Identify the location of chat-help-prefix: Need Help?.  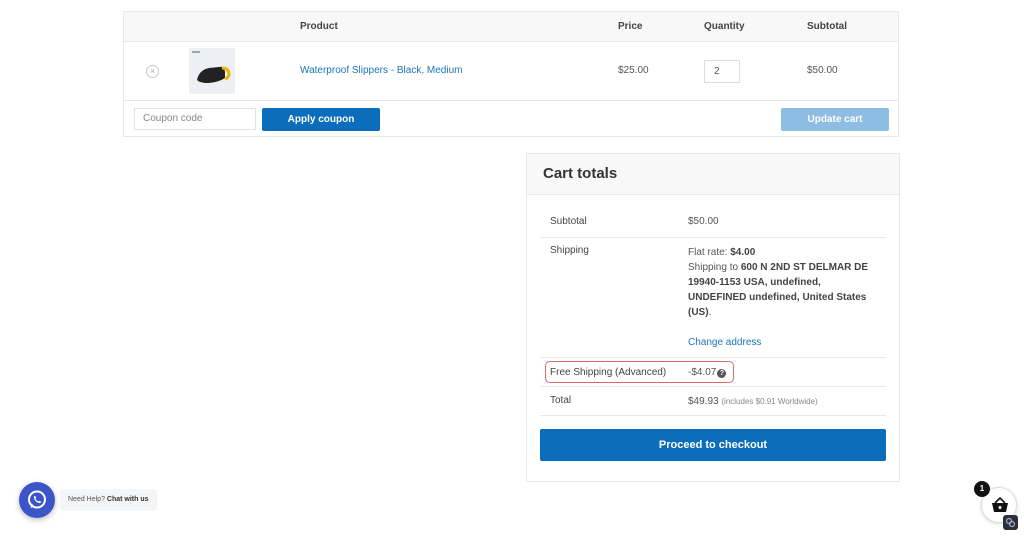
(87, 499).